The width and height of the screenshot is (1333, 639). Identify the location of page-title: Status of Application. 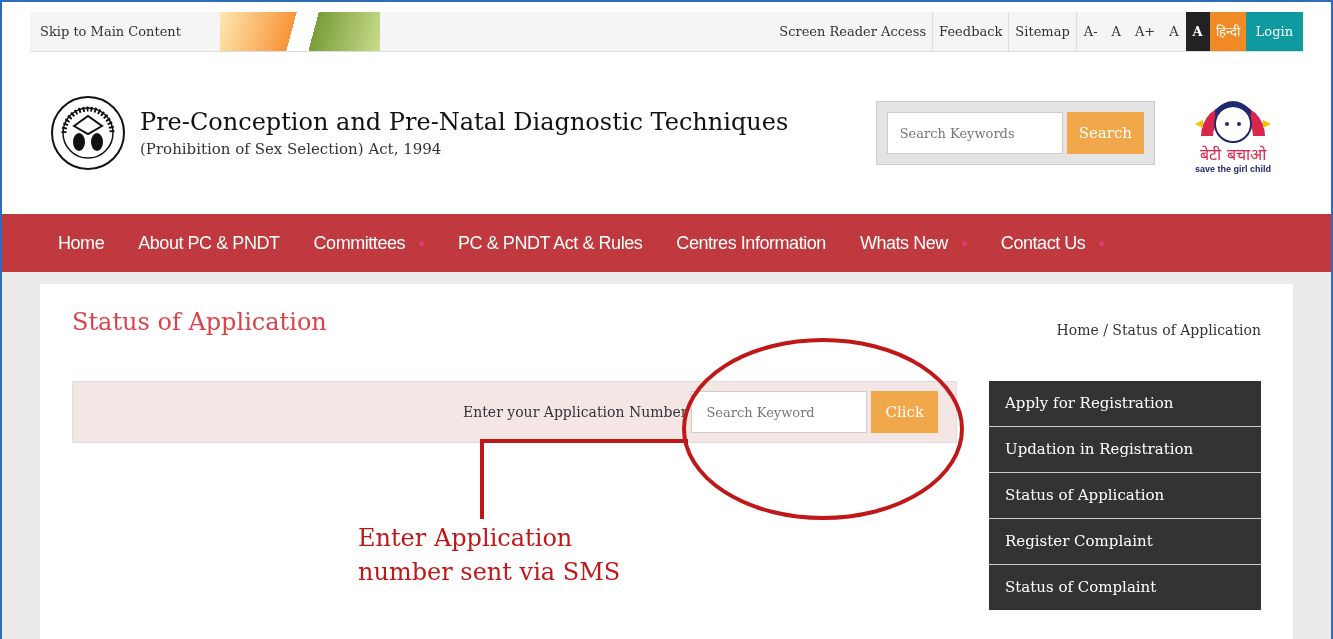
(199, 322).